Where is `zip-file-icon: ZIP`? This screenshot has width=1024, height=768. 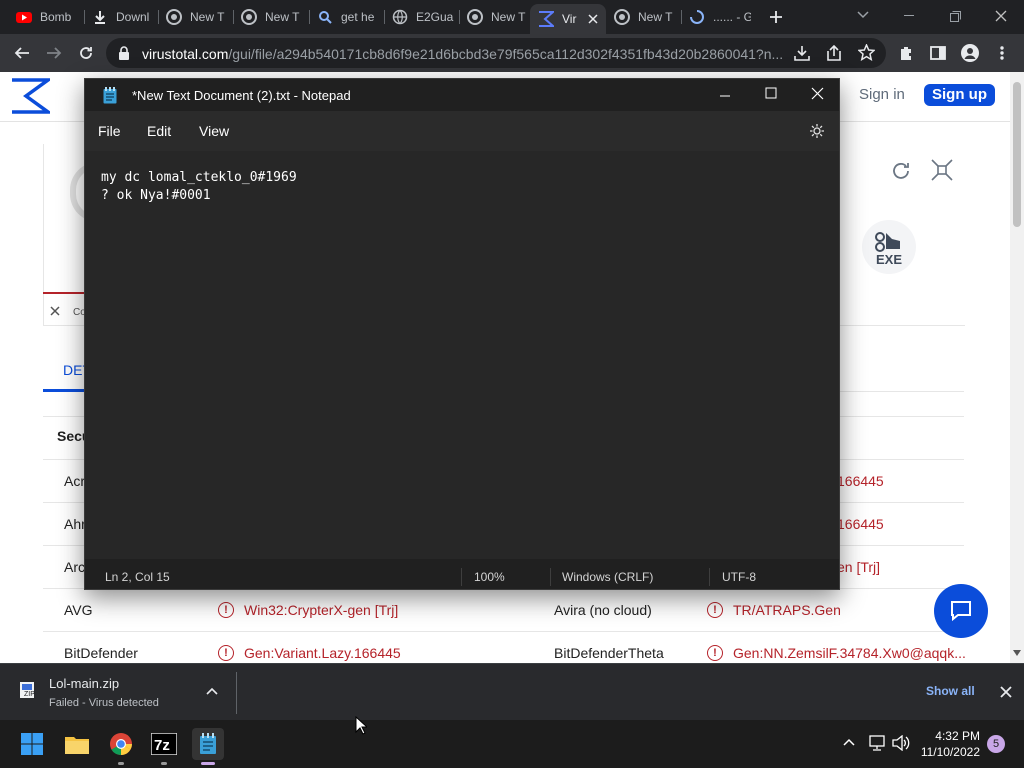
zip-file-icon: ZIP is located at coordinates (27, 690).